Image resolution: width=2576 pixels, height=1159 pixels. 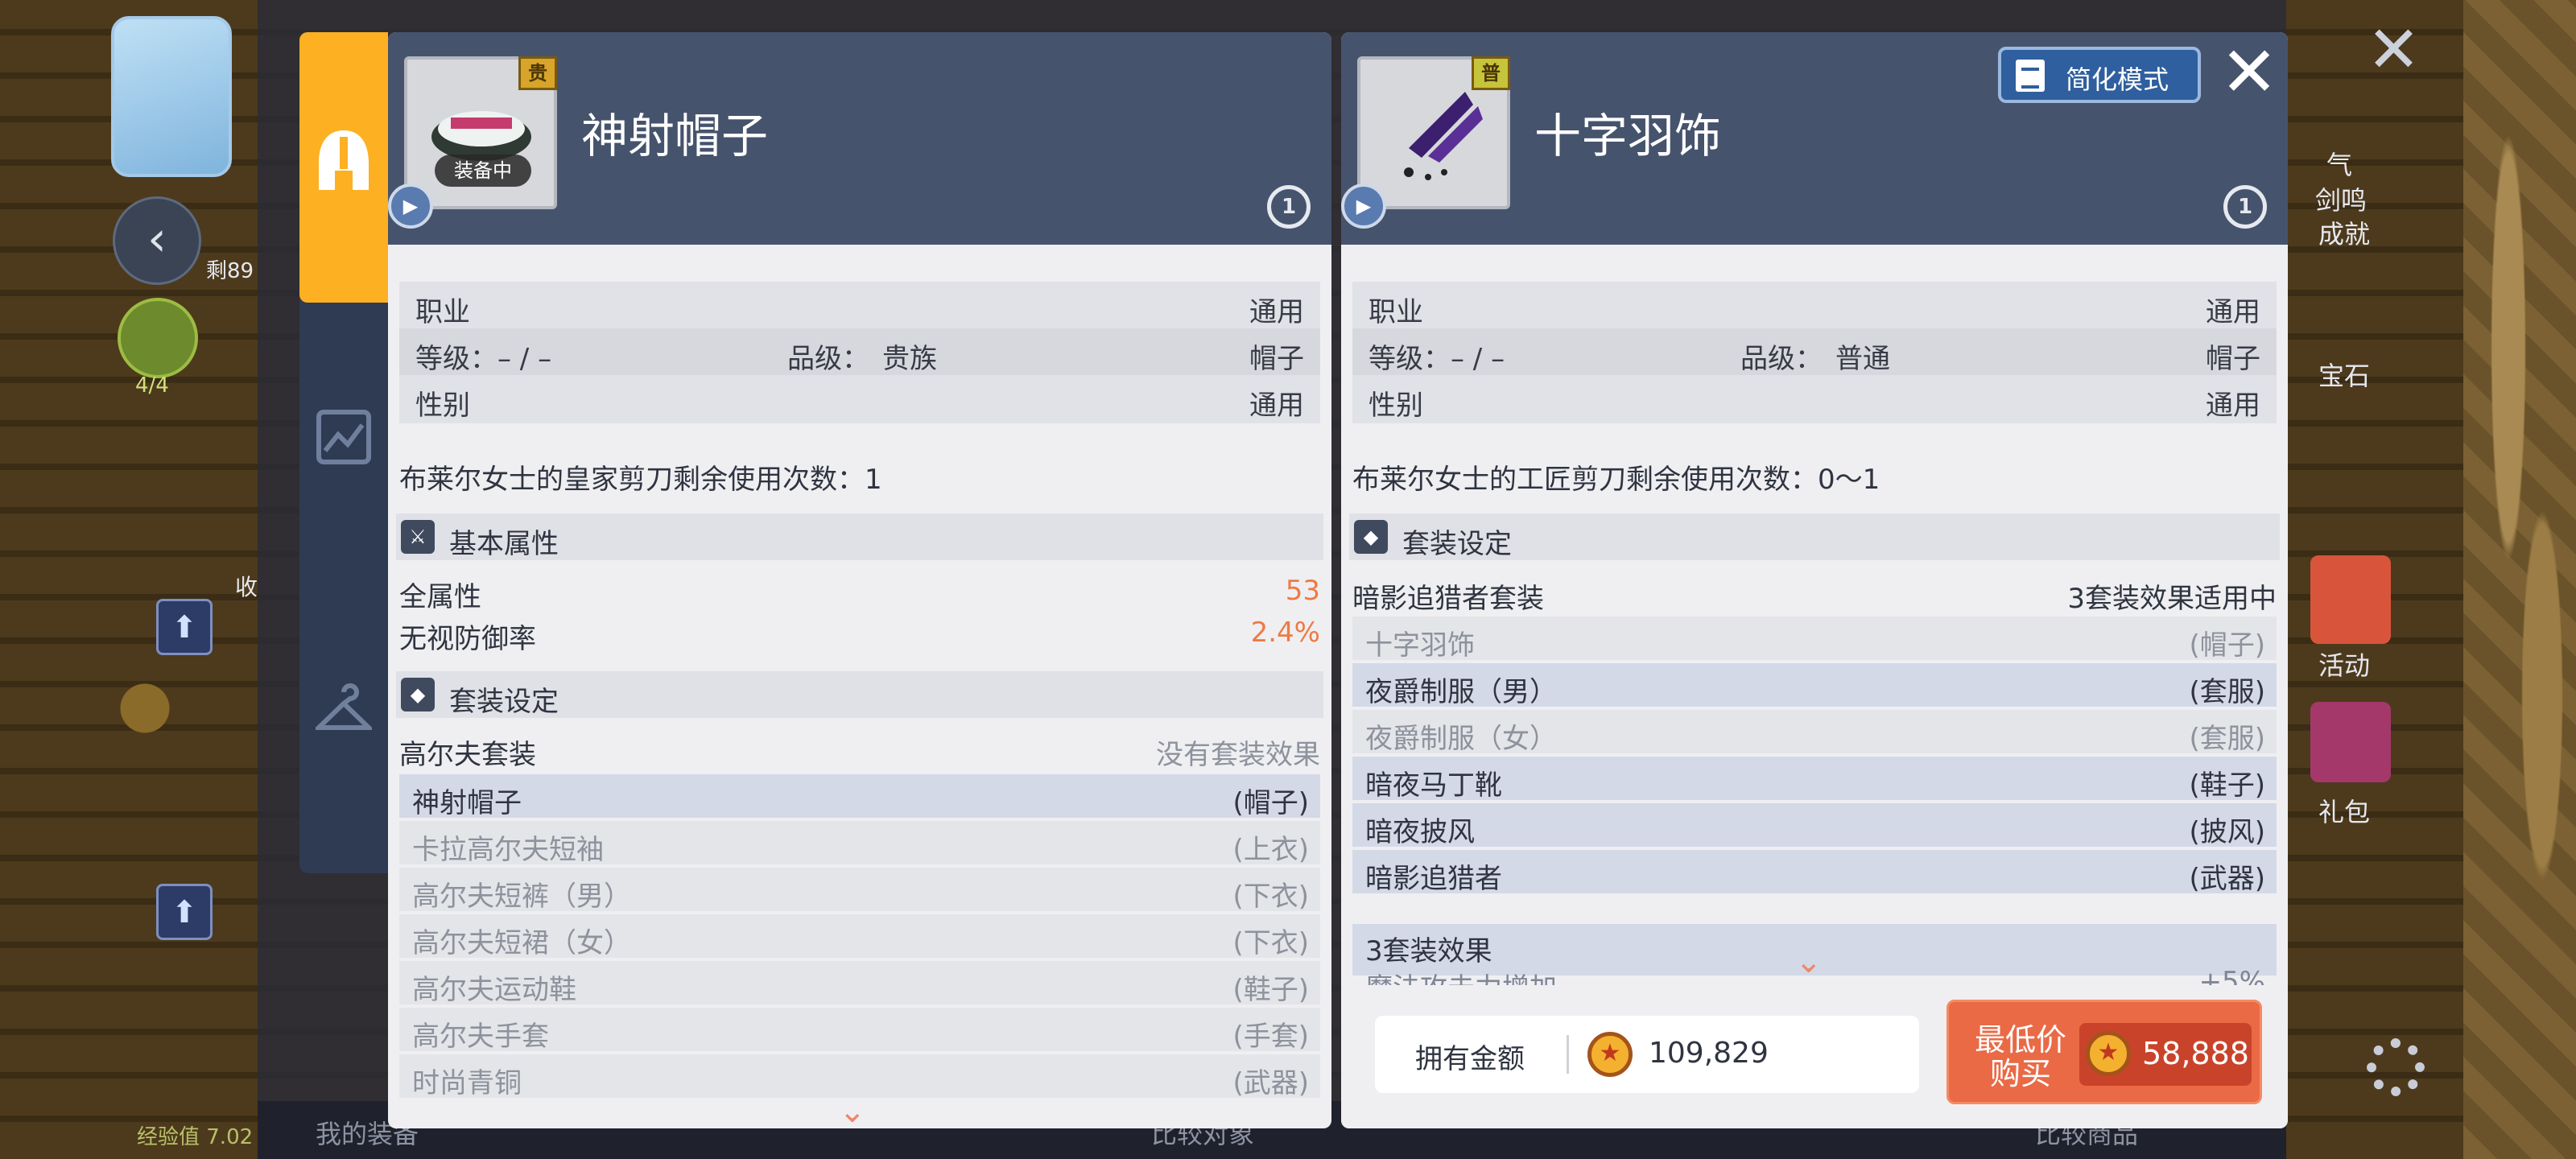 I want to click on simple-mode-button: 简化模式, so click(x=2099, y=75).